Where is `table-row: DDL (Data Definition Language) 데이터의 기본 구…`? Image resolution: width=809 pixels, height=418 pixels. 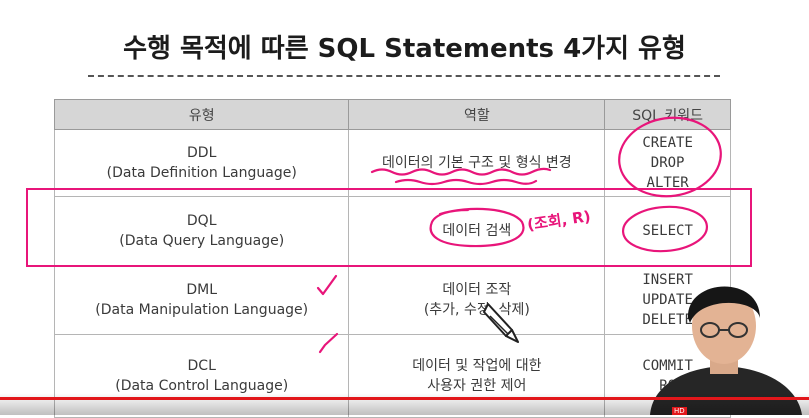
table-row: DDL (Data Definition Language) 데이터의 기본 구… is located at coordinates (392, 163).